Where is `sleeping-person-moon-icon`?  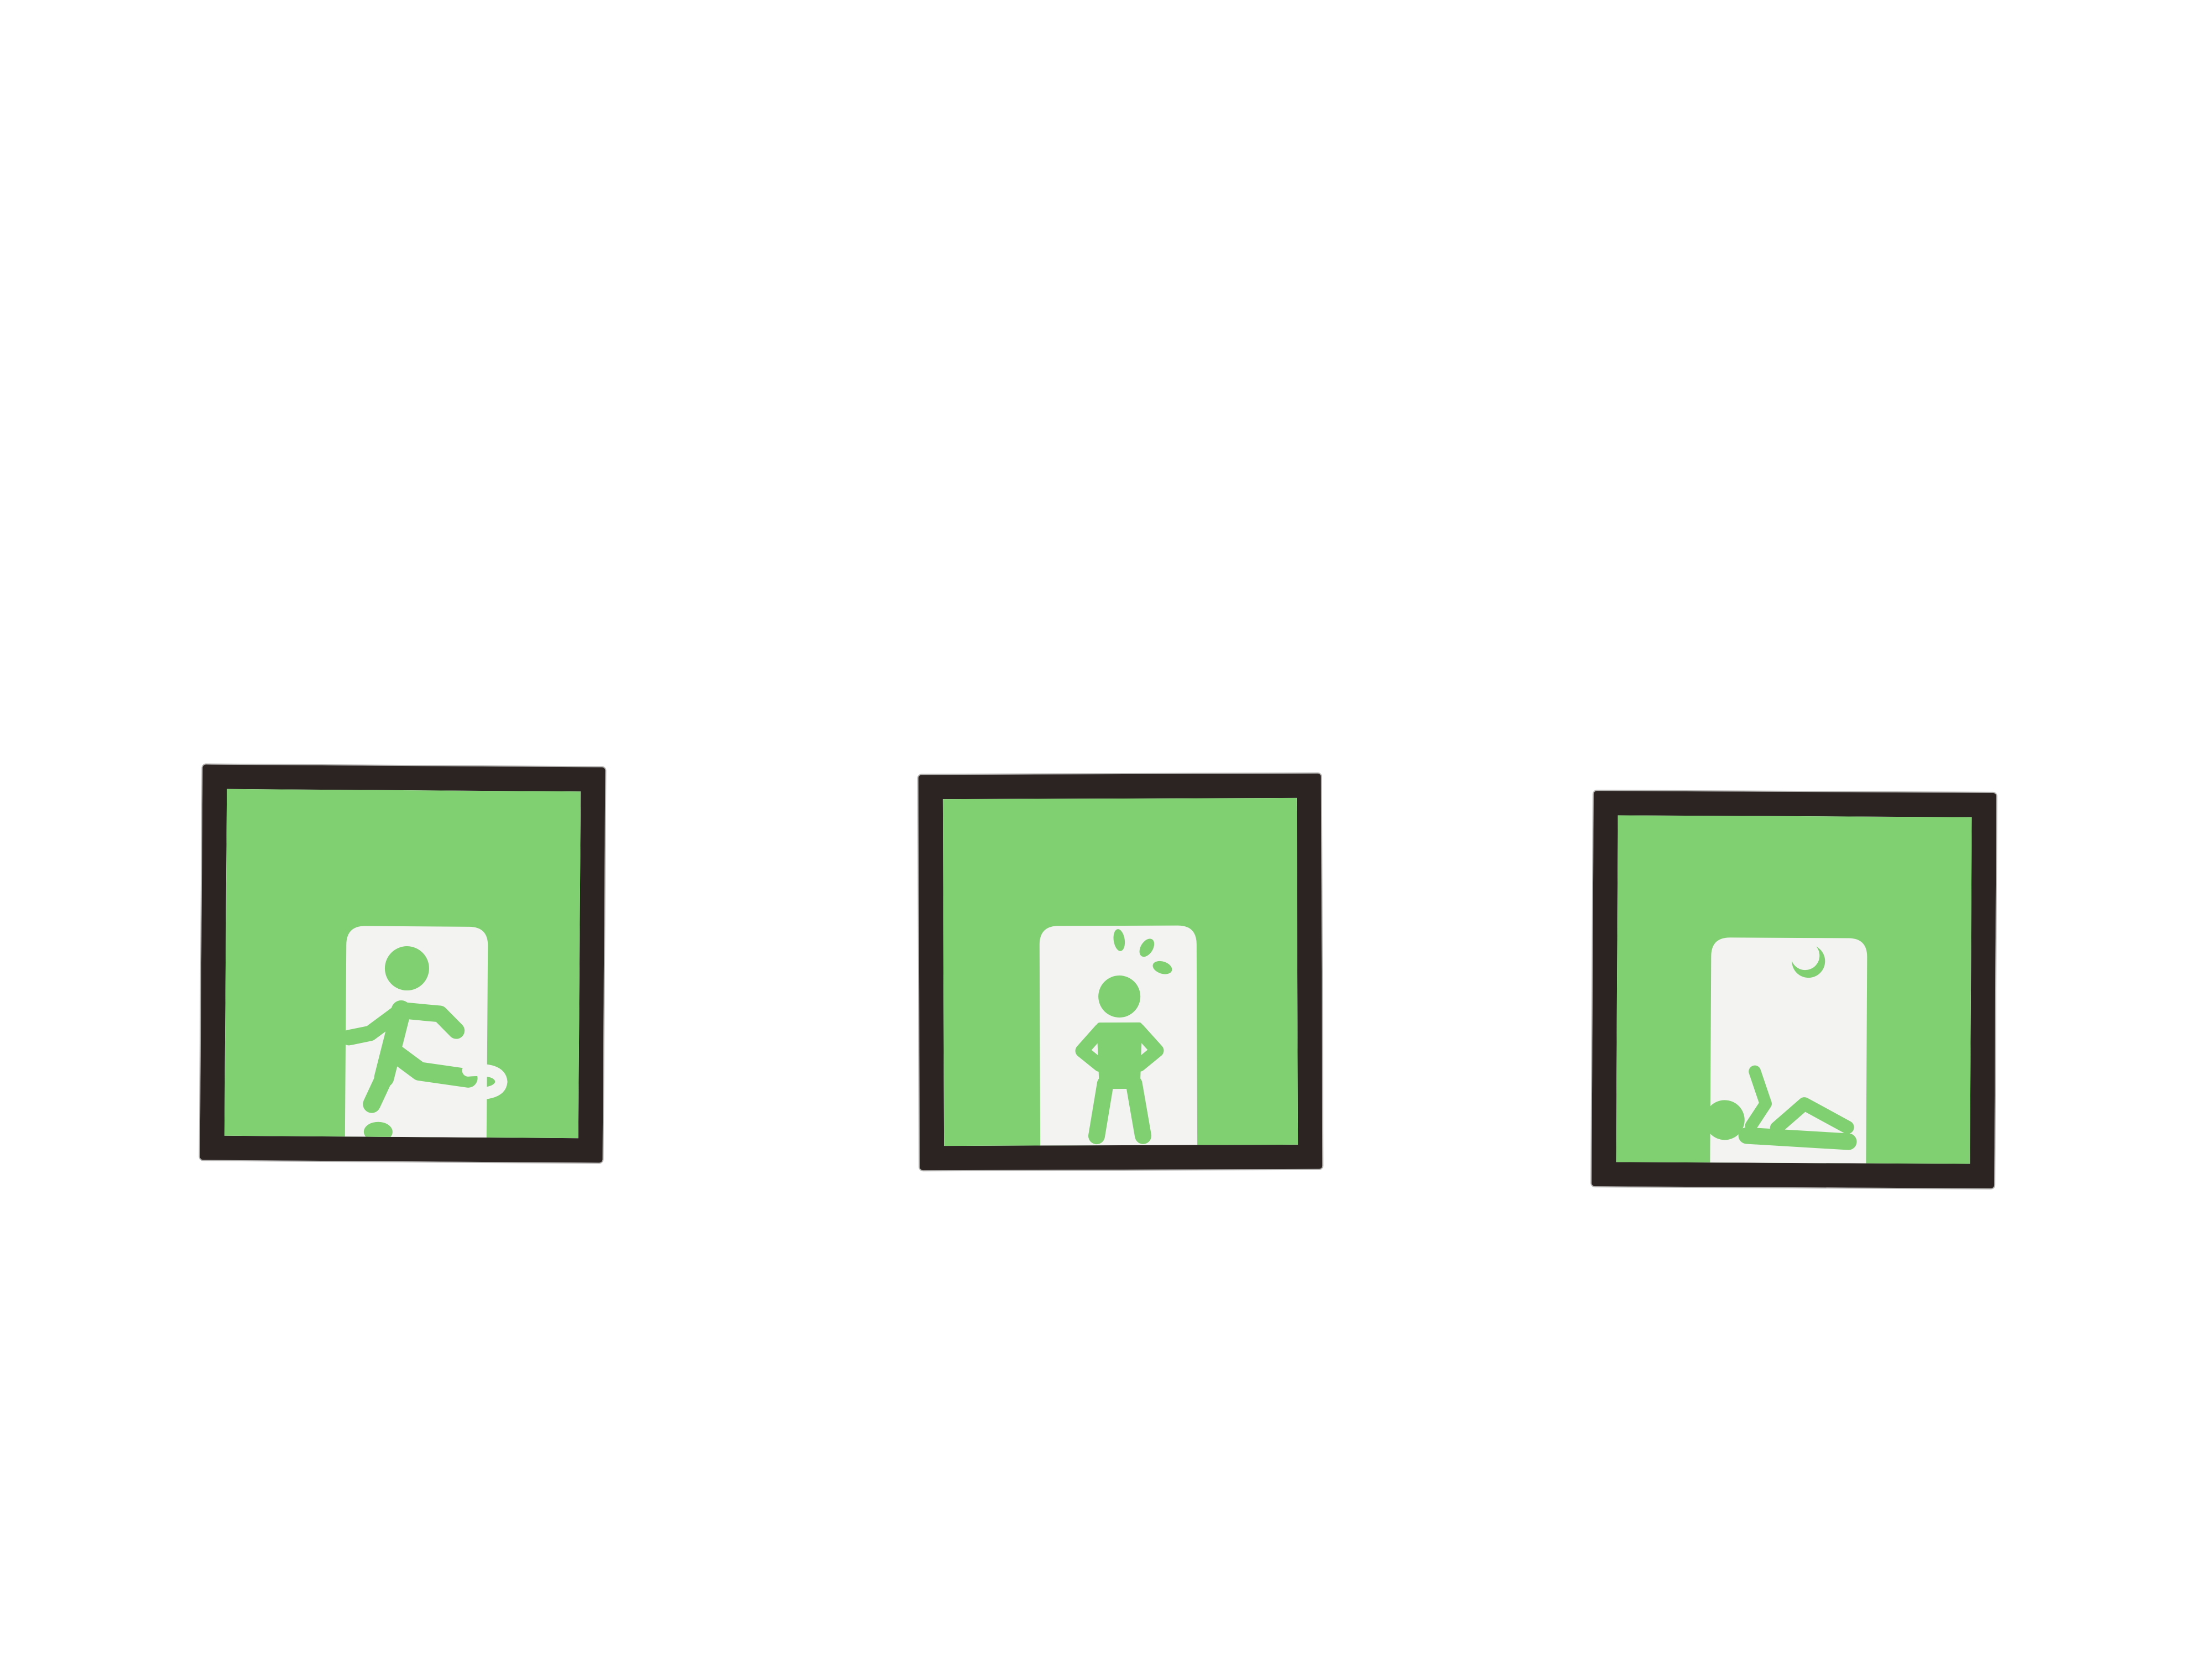
sleeping-person-moon-icon is located at coordinates (1794, 990).